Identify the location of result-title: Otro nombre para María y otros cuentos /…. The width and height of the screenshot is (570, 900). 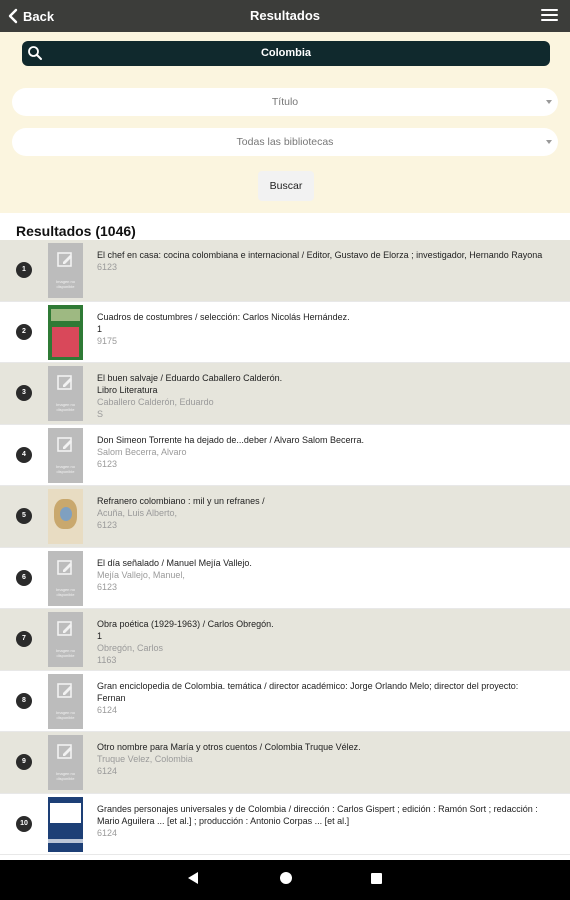
(229, 747).